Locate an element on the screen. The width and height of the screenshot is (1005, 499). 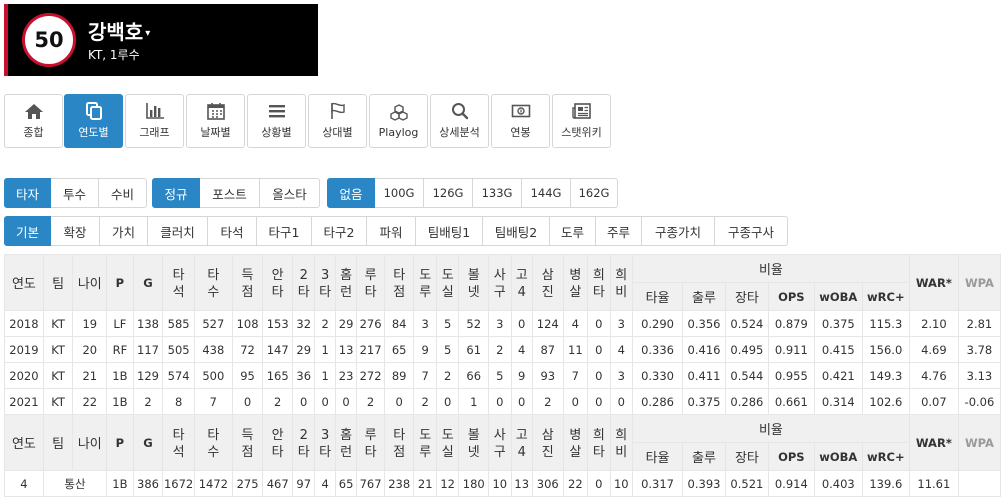
nav-date-button: 날짜별 is located at coordinates (215, 121).